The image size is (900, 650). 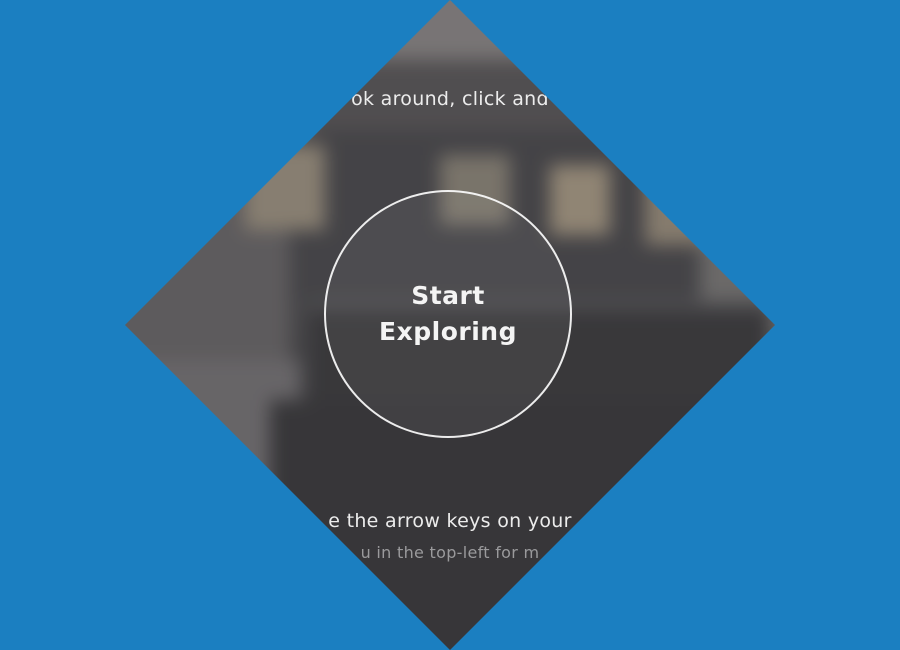 I want to click on arrow-keys-instruction: e the arrow keys on your, so click(x=450, y=521).